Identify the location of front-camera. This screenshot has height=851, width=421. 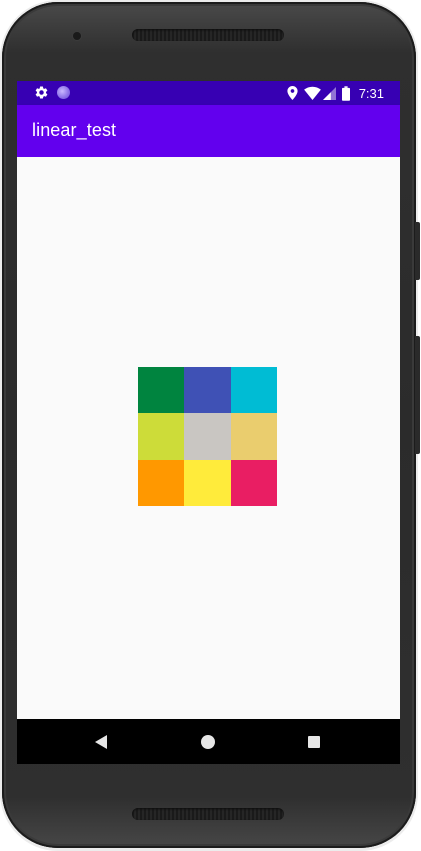
(77, 36).